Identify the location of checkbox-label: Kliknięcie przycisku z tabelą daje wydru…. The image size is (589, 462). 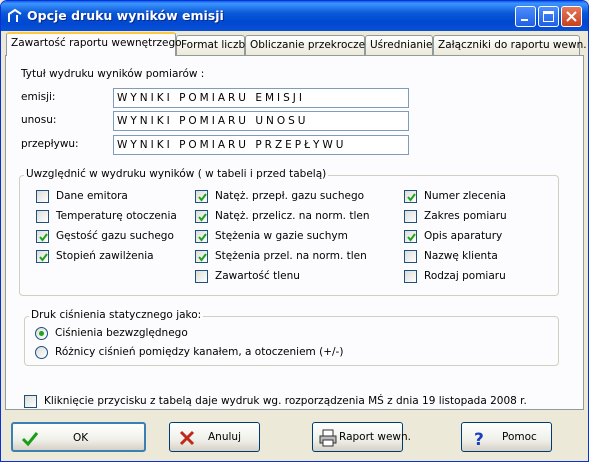
(285, 401).